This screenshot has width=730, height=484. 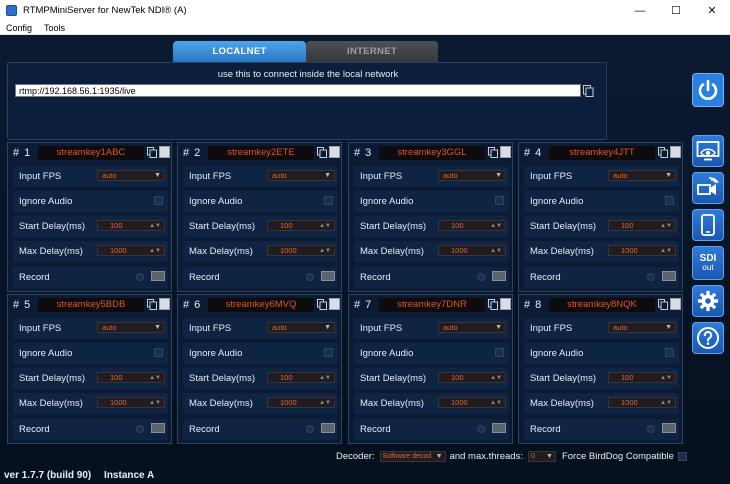 I want to click on record-indicator, so click(x=310, y=429).